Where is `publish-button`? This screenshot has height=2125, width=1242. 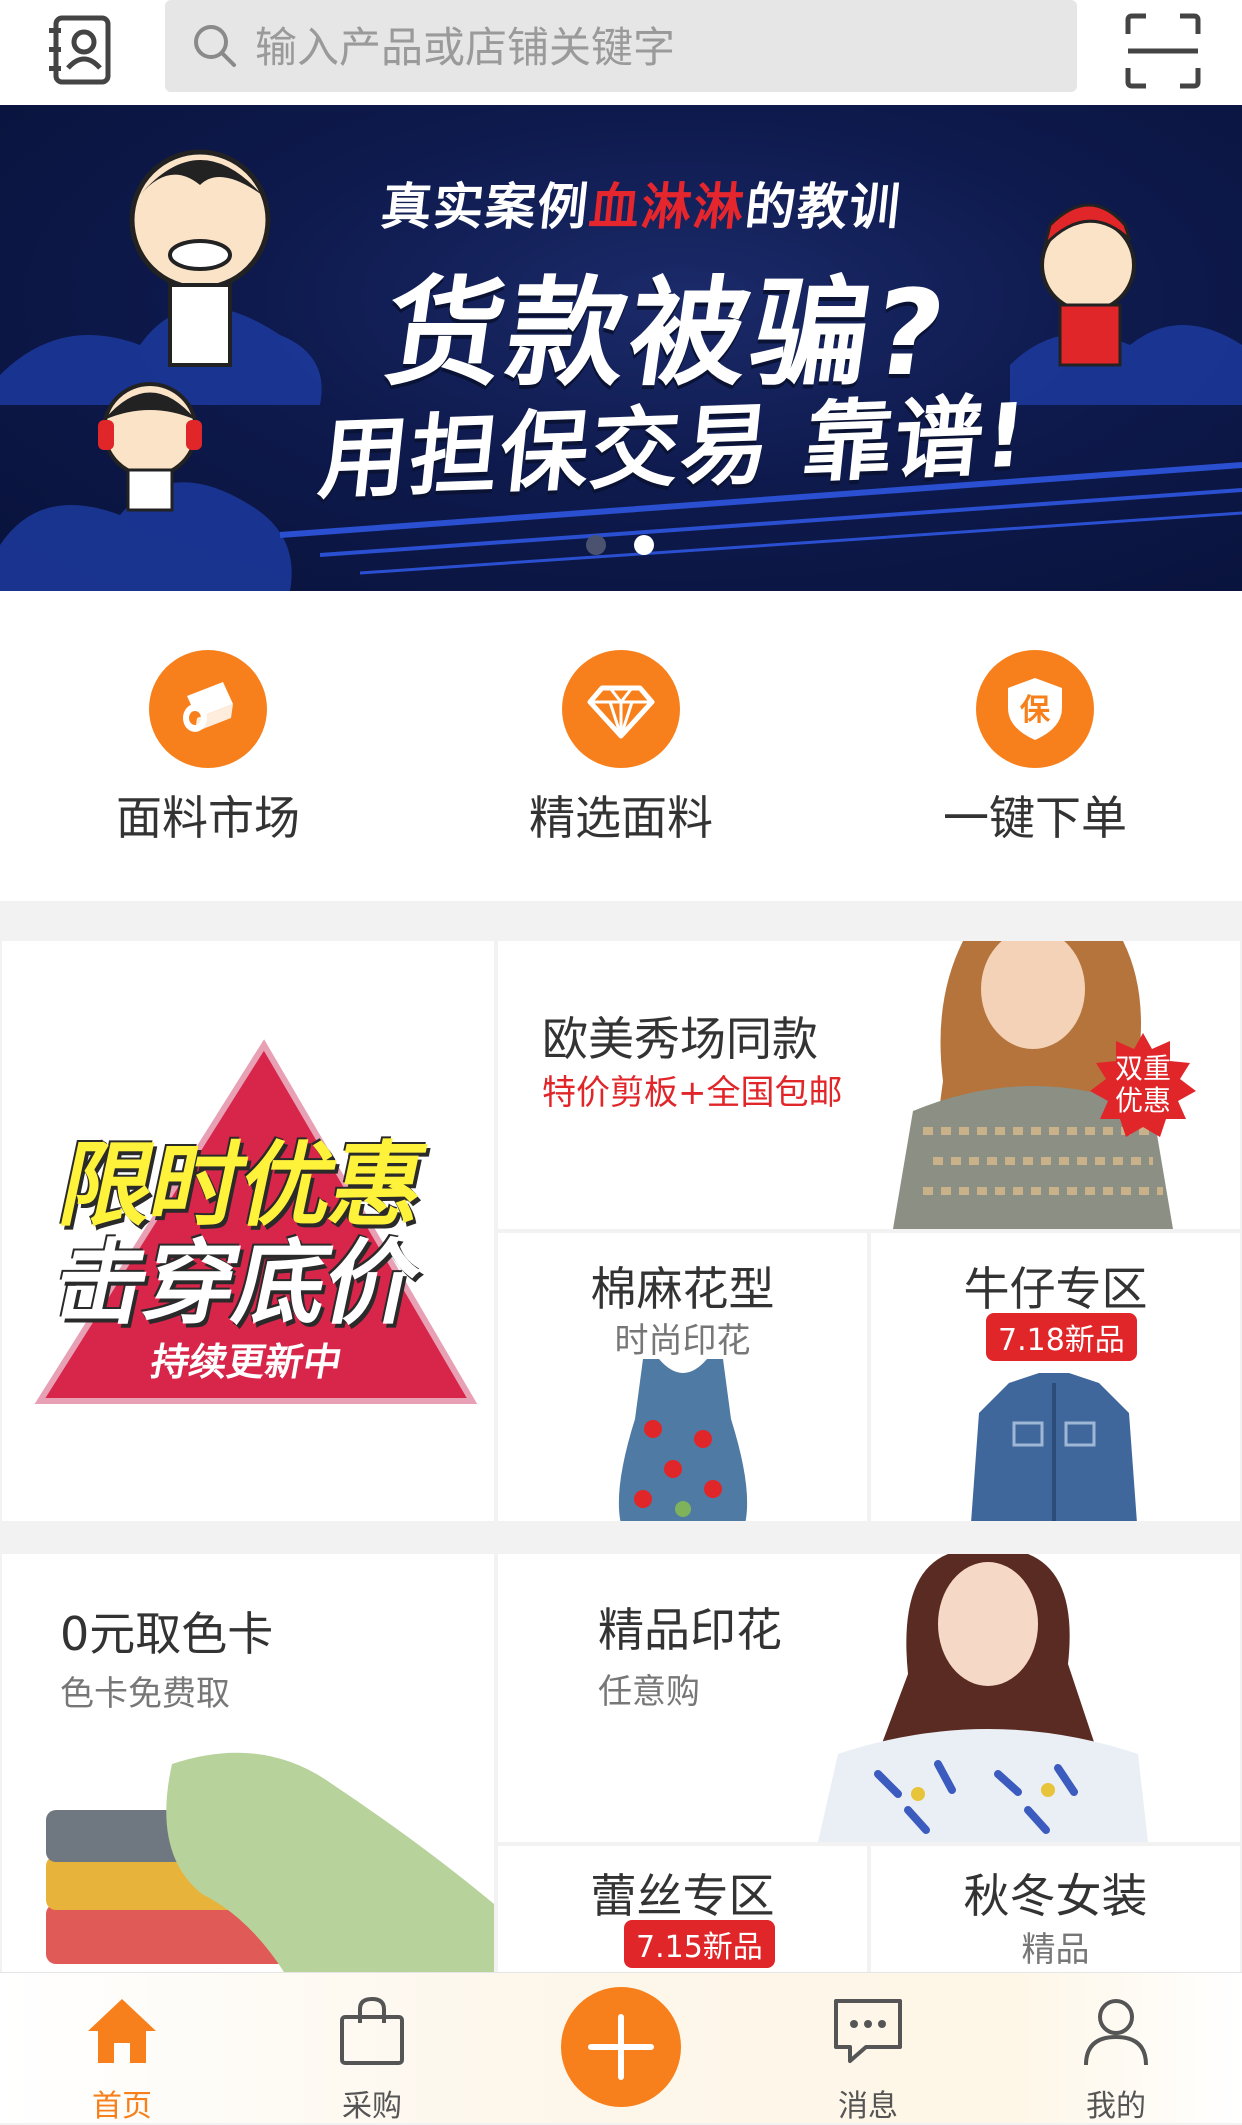 publish-button is located at coordinates (621, 2047).